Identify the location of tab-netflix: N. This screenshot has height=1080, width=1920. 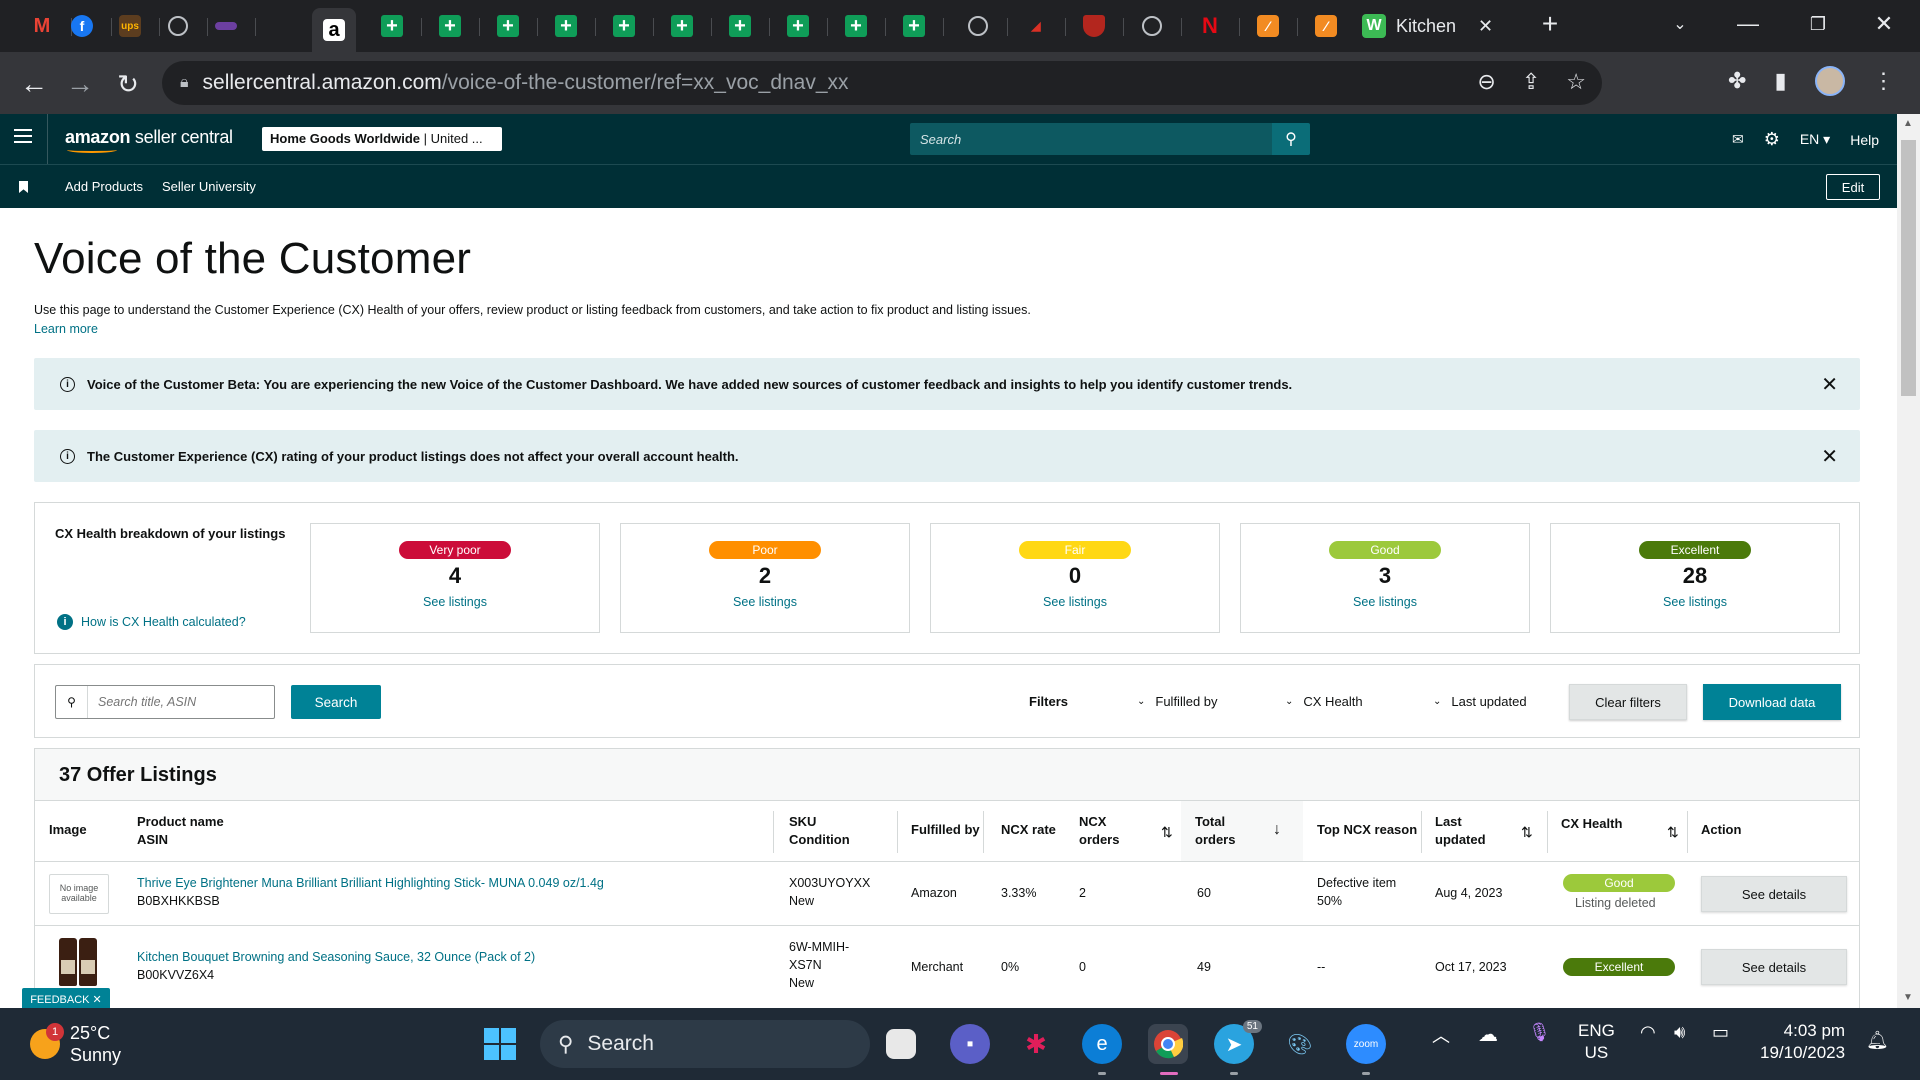
(1215, 26).